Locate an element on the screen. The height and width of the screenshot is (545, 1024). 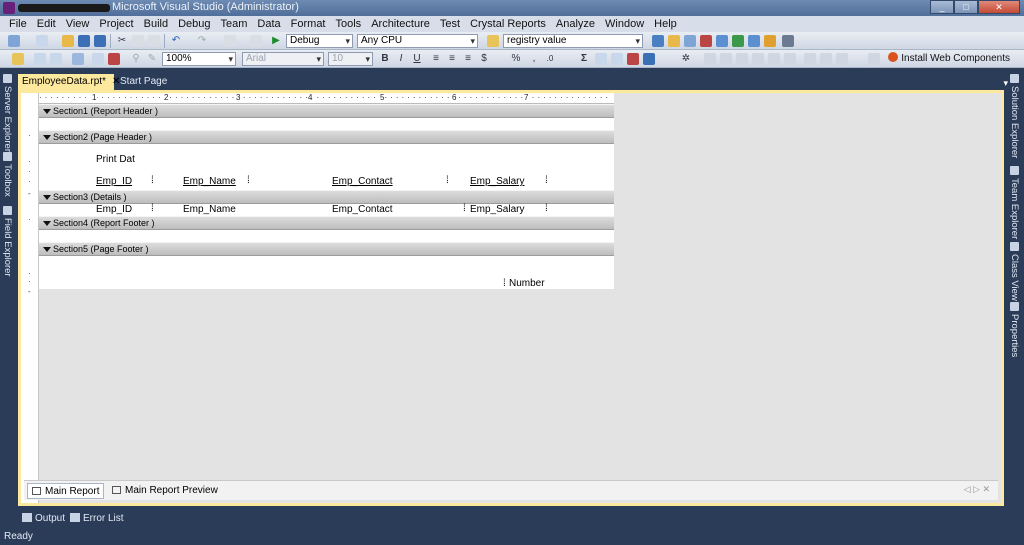
insert-cross-tab-icon is located at coordinates (617, 59).